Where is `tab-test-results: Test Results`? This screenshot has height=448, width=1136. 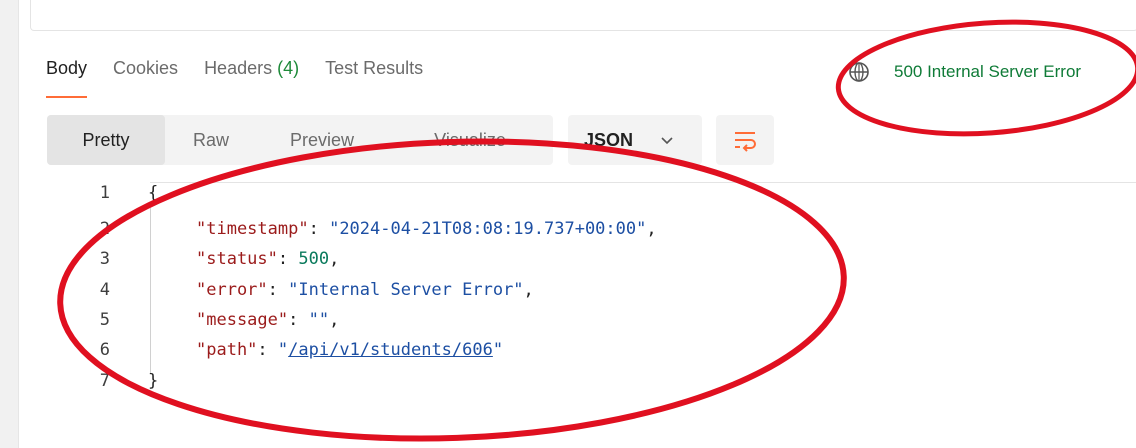
tab-test-results: Test Results is located at coordinates (374, 78).